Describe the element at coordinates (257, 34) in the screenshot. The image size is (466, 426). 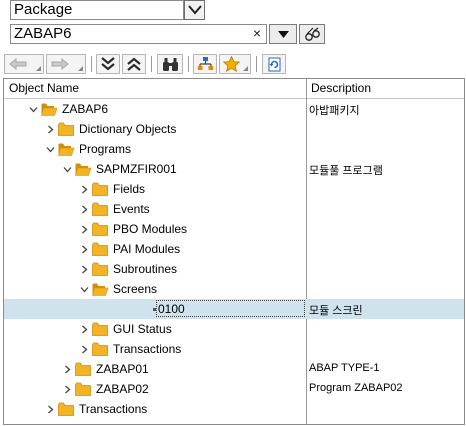
I see `clear-input-icon: ×` at that location.